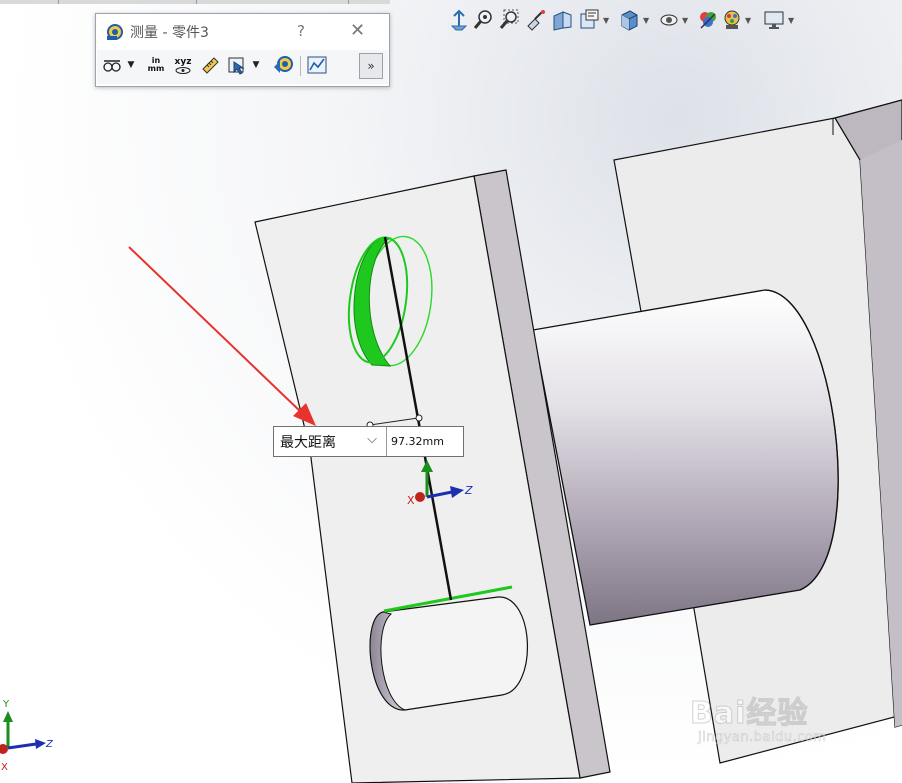 The image size is (902, 783). I want to click on measure-value: 97.32mm, so click(417, 441).